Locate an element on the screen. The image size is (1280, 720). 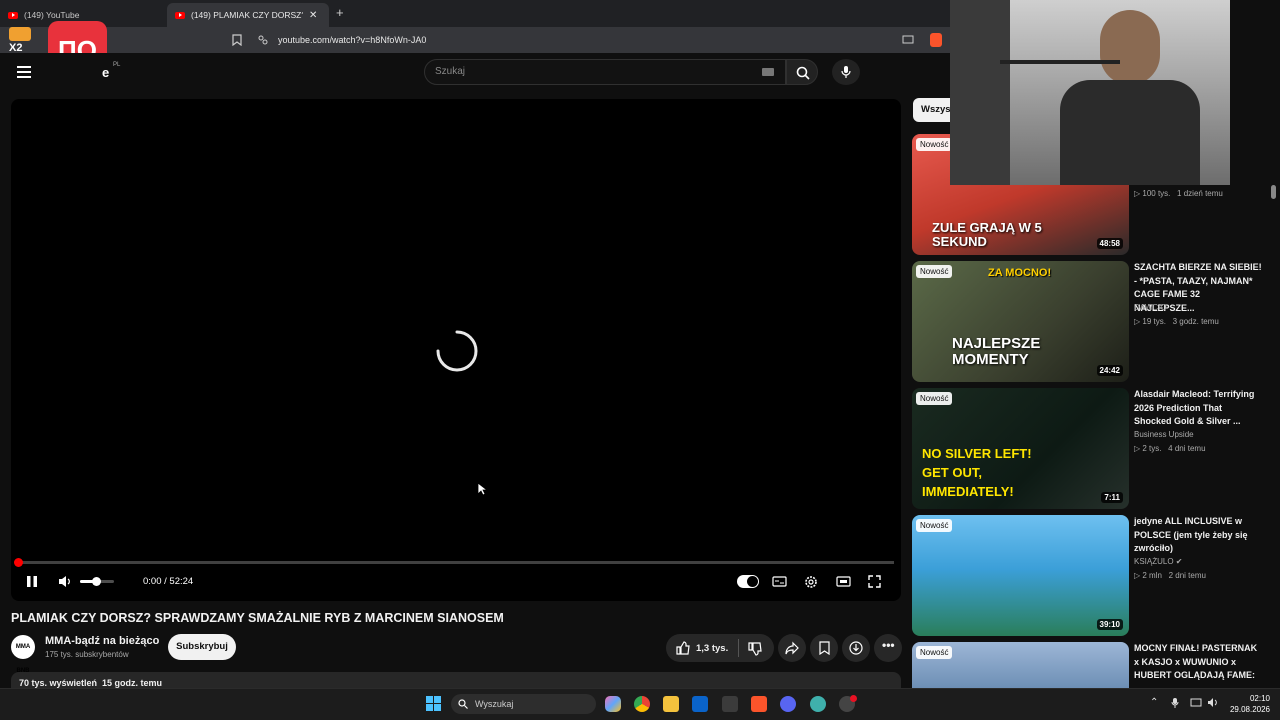
divider is located at coordinates (738, 648).